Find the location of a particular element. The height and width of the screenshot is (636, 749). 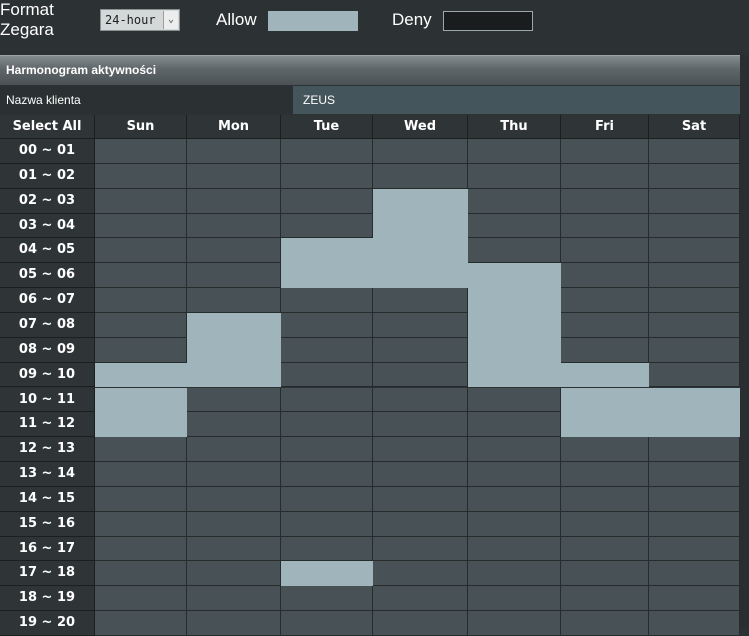

hour-label-2: 02 ~ 03 is located at coordinates (47, 201).